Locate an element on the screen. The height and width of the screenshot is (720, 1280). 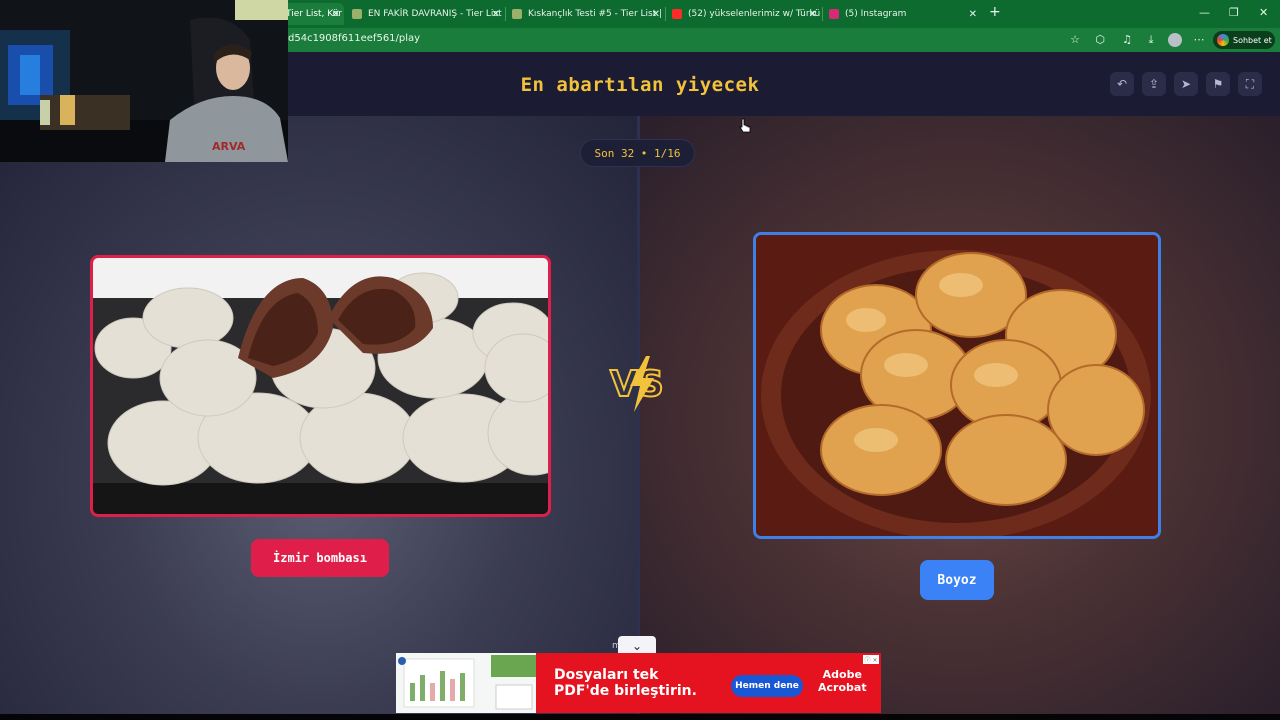
gemini-icon is located at coordinates (1223, 40).